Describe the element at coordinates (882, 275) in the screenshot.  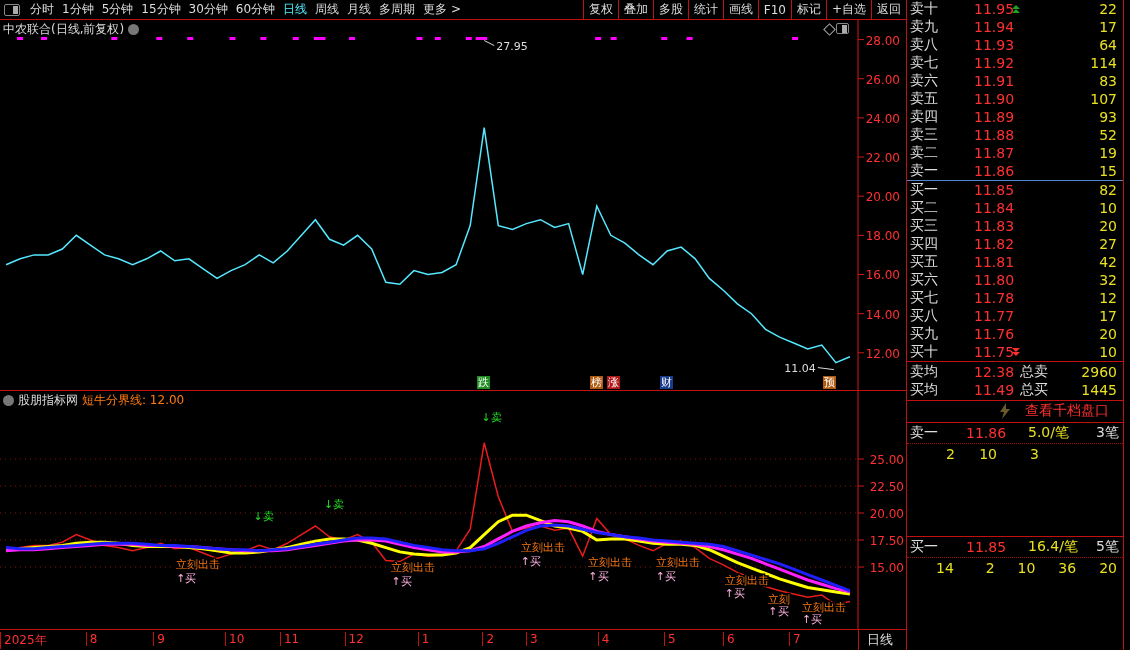
I see `axis-label: 16.00` at that location.